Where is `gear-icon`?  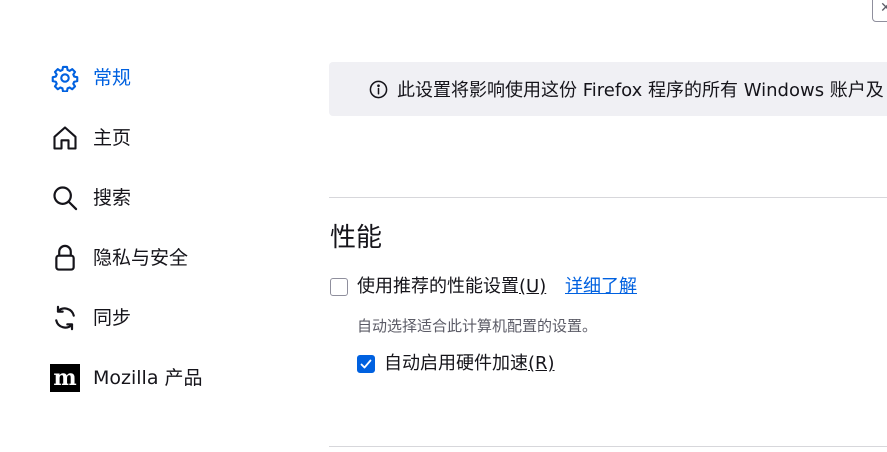
gear-icon is located at coordinates (65, 78).